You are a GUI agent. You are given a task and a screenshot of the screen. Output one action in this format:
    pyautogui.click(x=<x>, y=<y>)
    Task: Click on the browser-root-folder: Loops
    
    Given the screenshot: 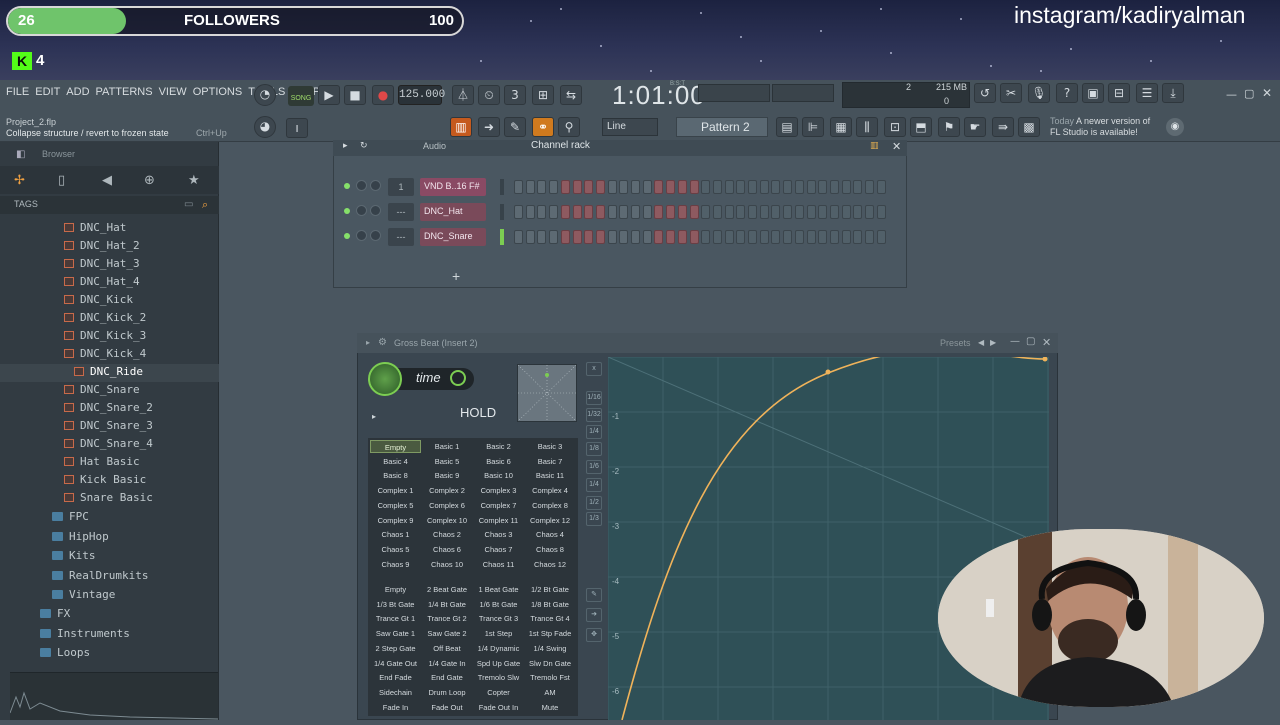 What is the action you would take?
    pyautogui.click(x=65, y=655)
    